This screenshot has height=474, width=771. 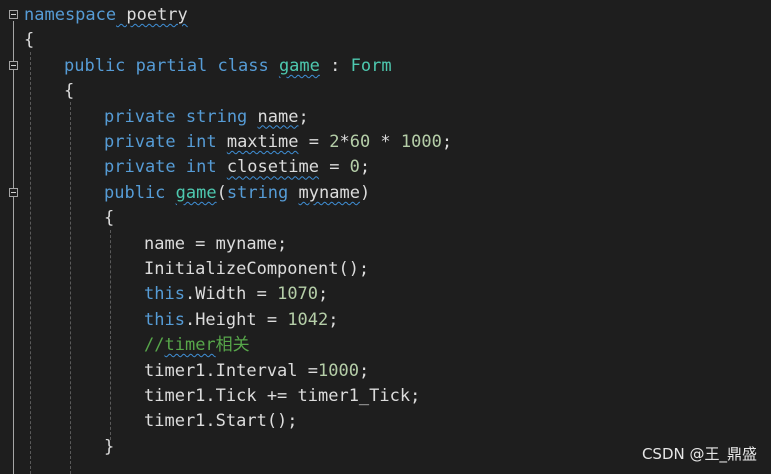 I want to click on code-token: 1070, so click(x=298, y=294).